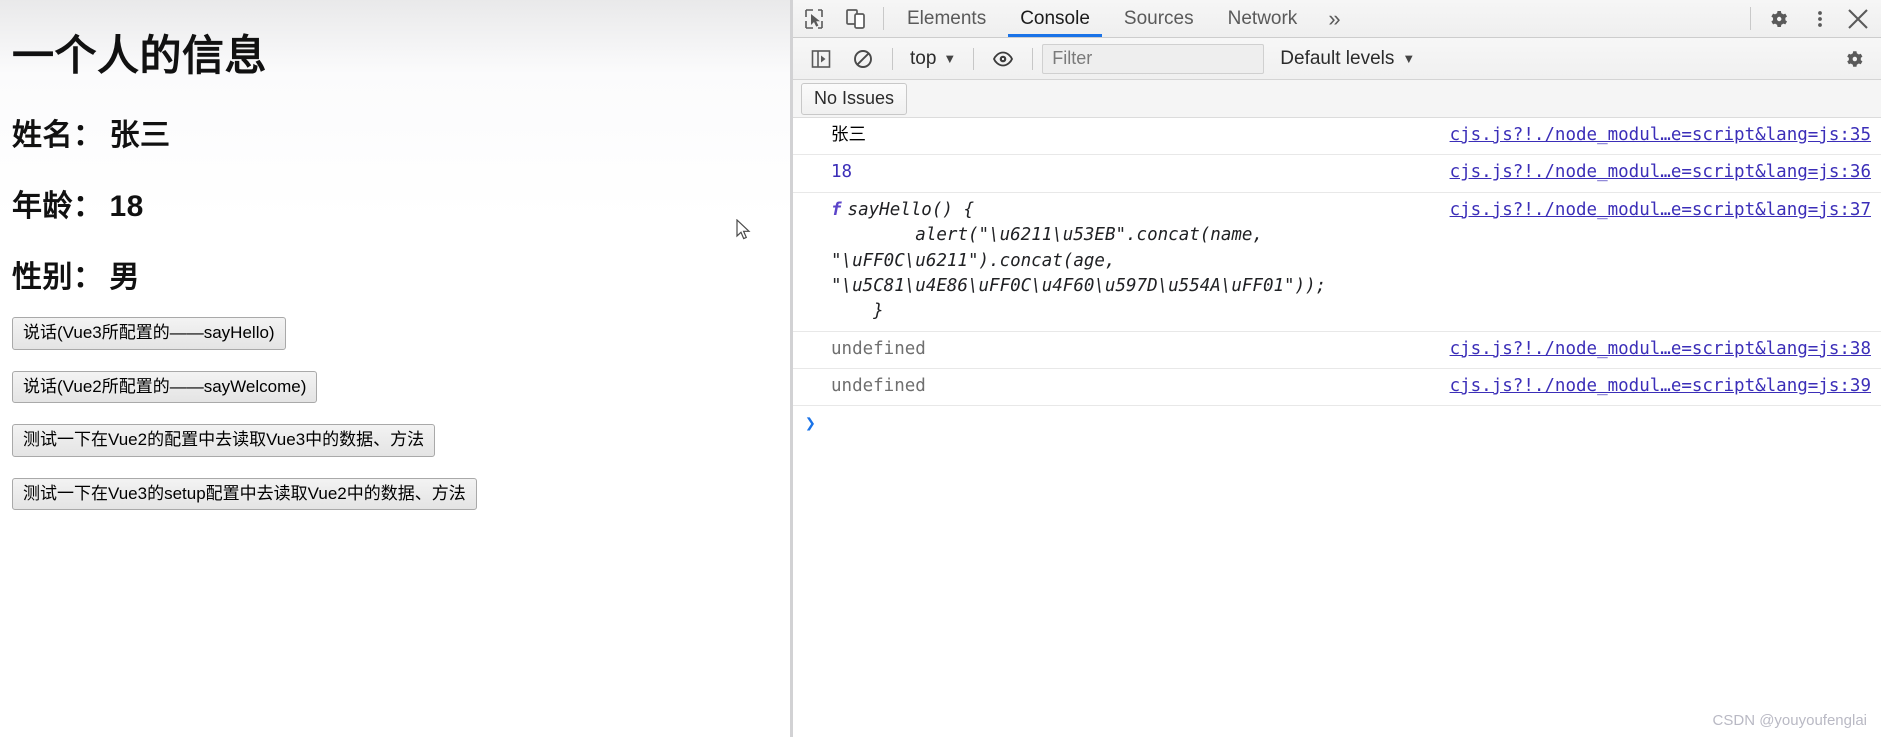 The height and width of the screenshot is (737, 1881). Describe the element at coordinates (1334, 18) in the screenshot. I see `more-tabs-icon: »` at that location.